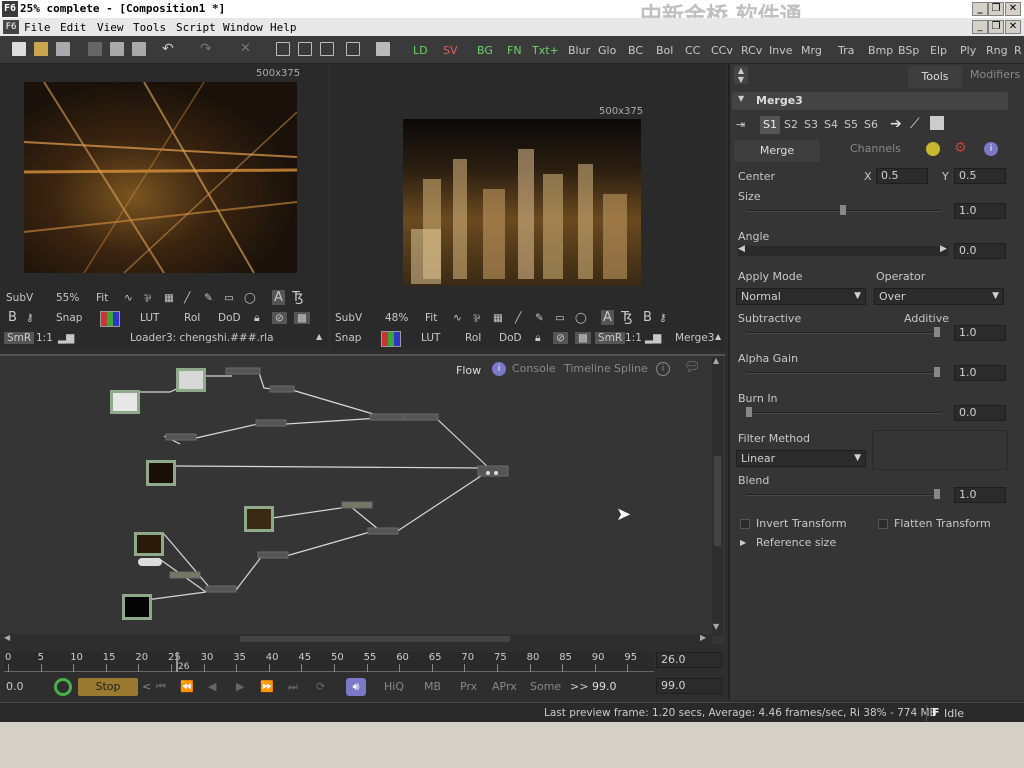 The width and height of the screenshot is (1024, 768). I want to click on checker-icon: ▩, so click(302, 318).